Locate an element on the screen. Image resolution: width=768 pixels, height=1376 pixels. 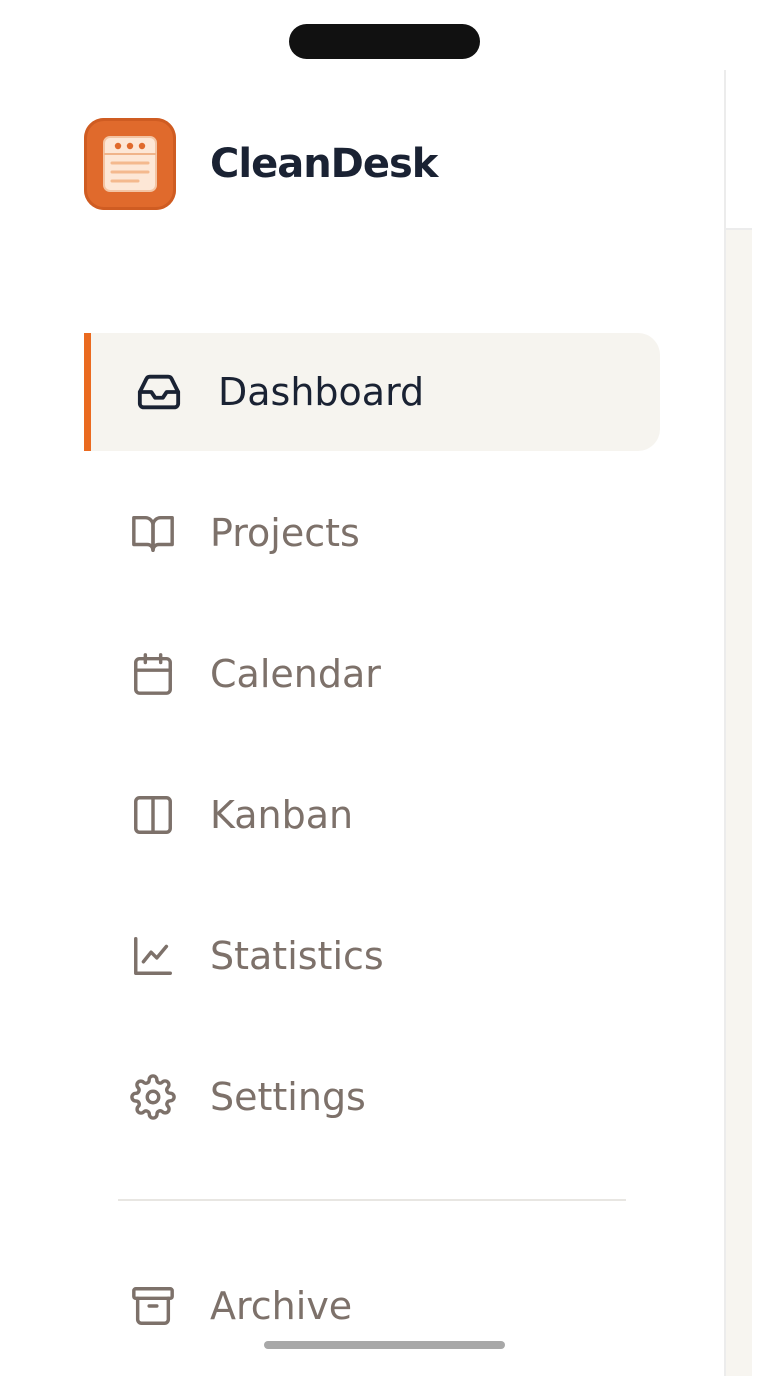
app-name: CleanDesk is located at coordinates (324, 164).